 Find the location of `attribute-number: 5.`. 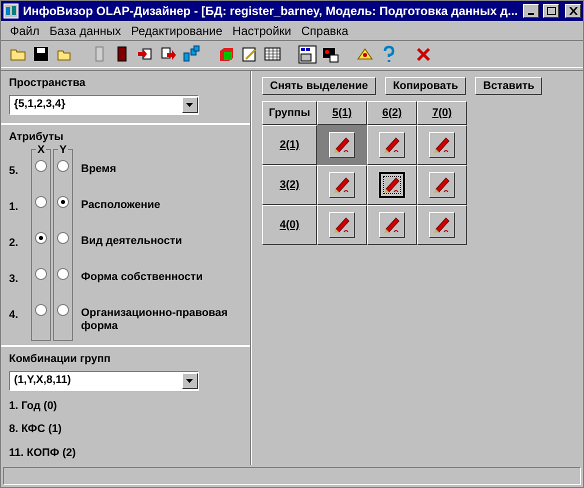

attribute-number: 5. is located at coordinates (14, 171).